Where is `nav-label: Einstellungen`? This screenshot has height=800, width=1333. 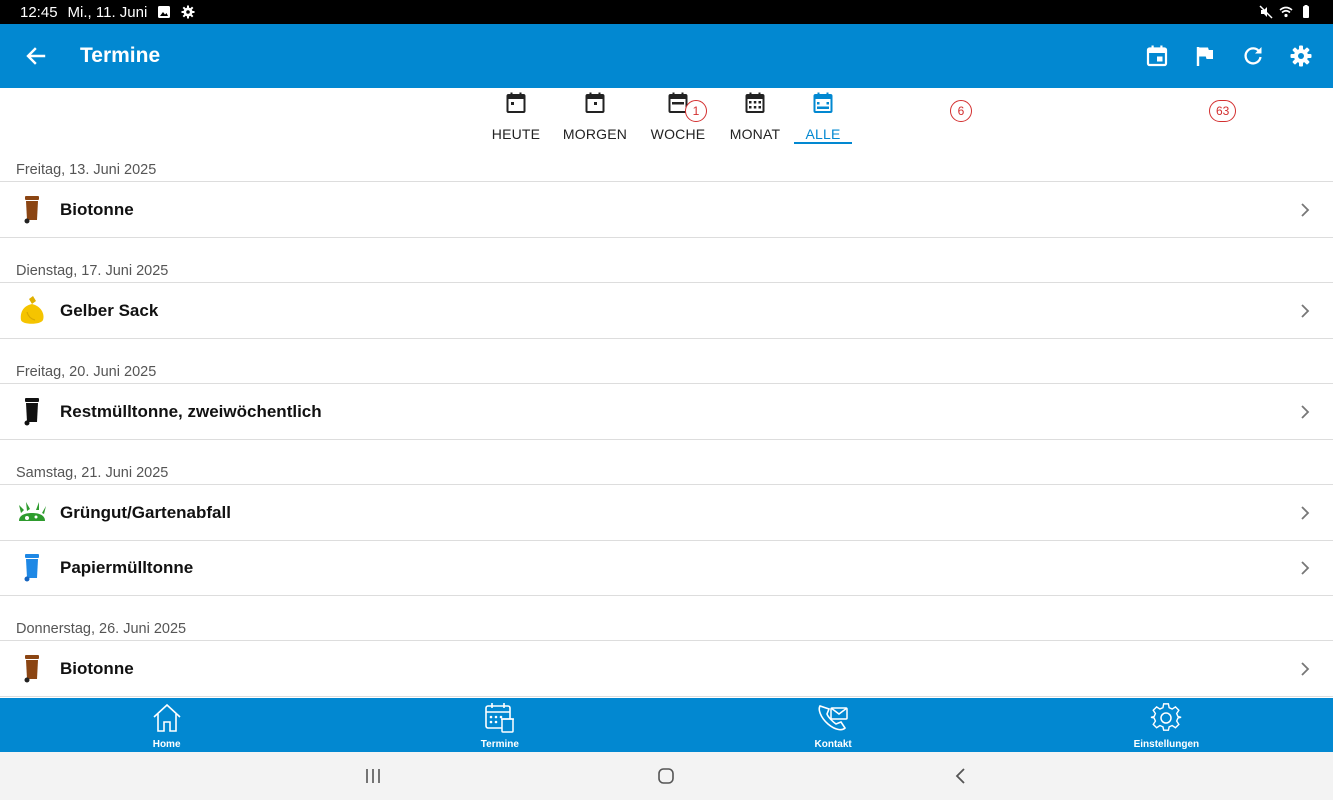
nav-label: Einstellungen is located at coordinates (1166, 744).